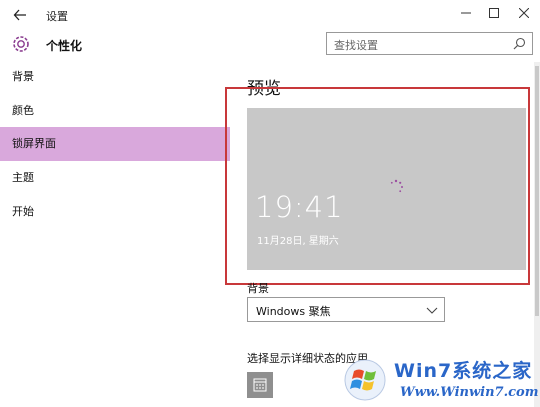 This screenshot has width=540, height=407. I want to click on scrollbar-thumb, so click(537, 191).